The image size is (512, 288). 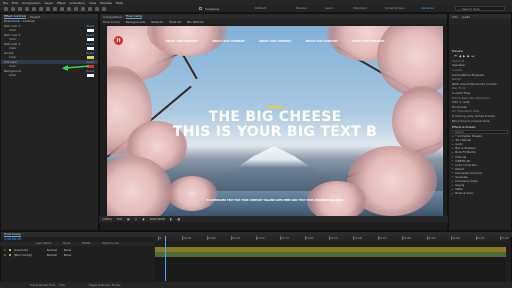 I want to click on tab-audio: Audio, so click(x=466, y=17).